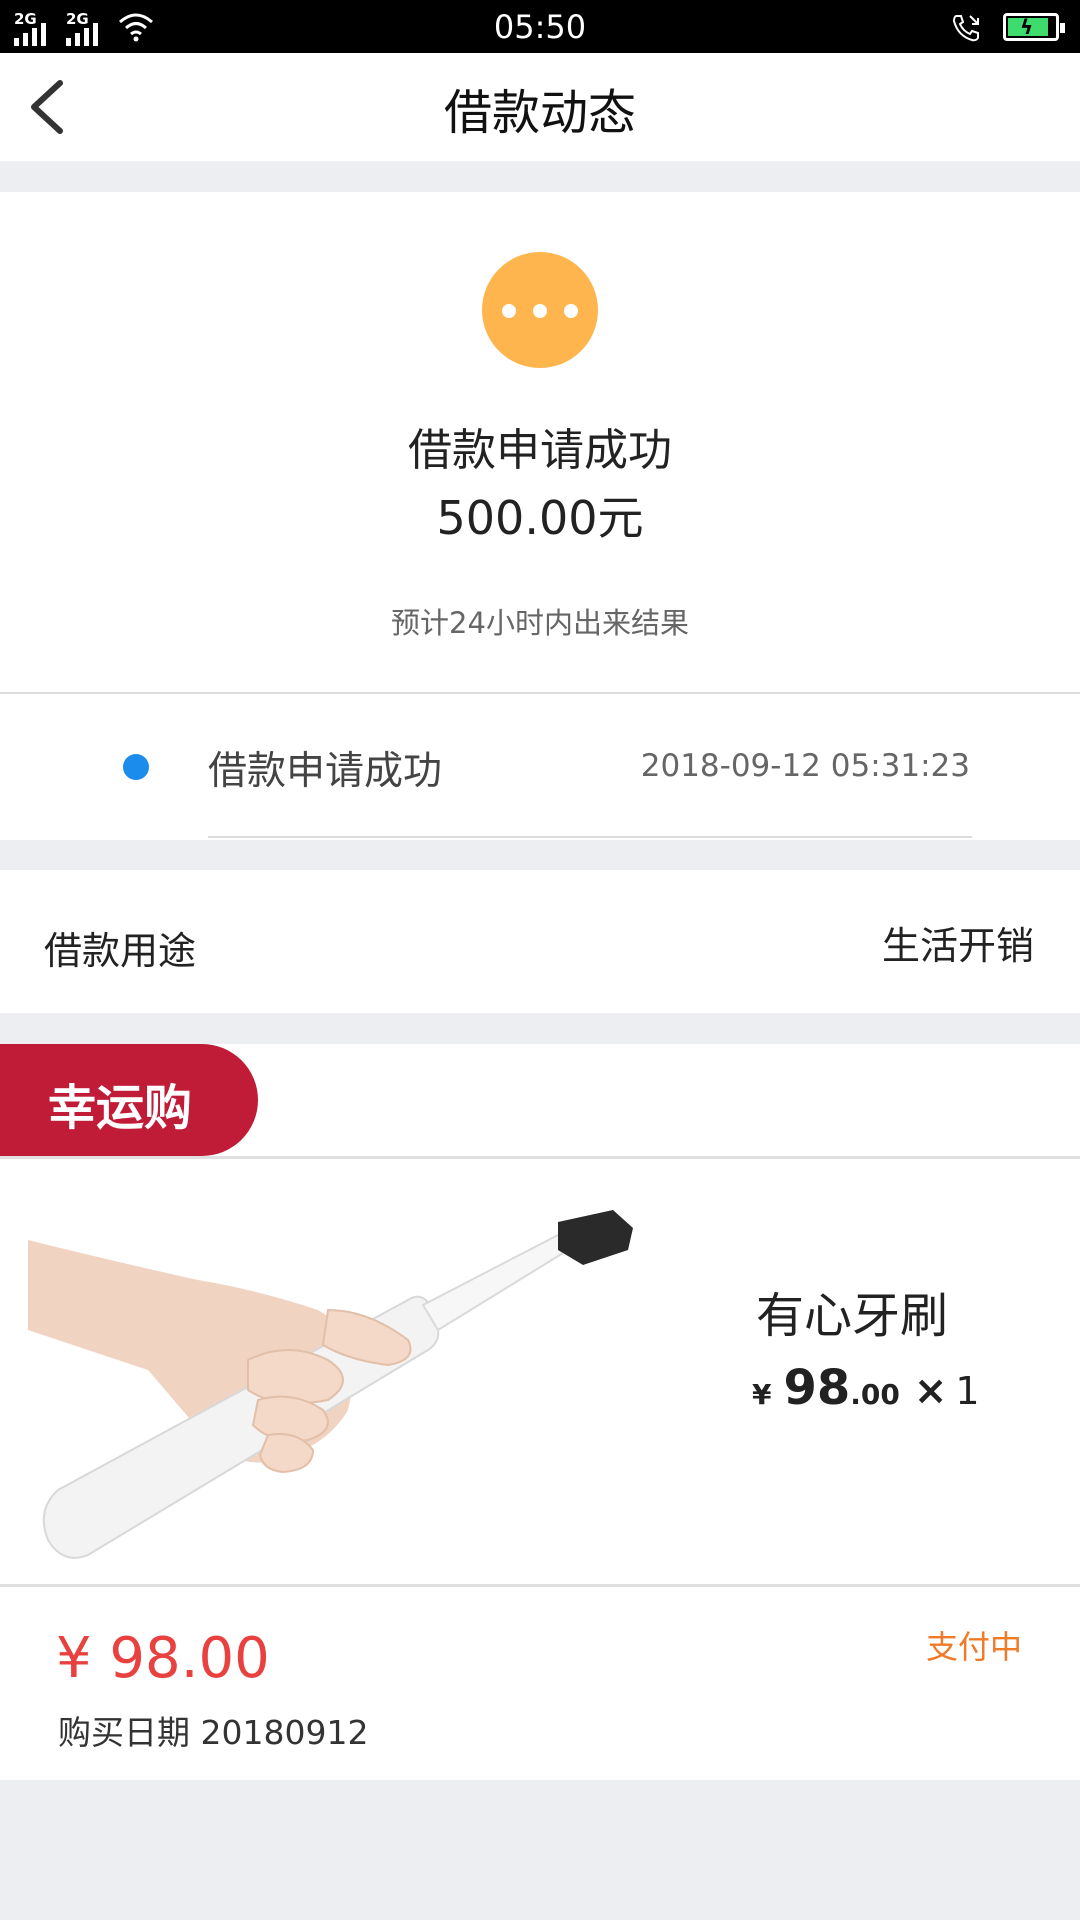 Image resolution: width=1080 pixels, height=1920 pixels. What do you see at coordinates (762, 1394) in the screenshot?
I see `price-currency: ¥` at bounding box center [762, 1394].